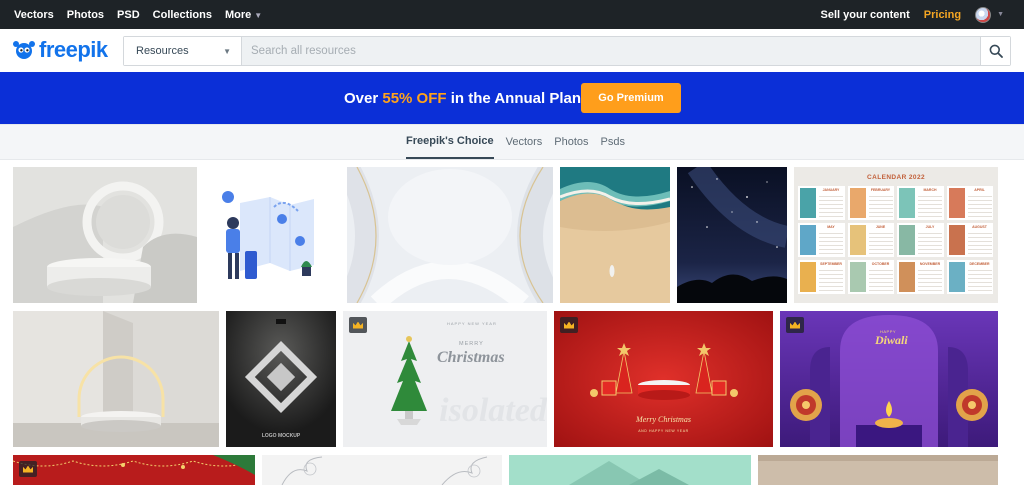 Image resolution: width=1024 pixels, height=485 pixels. I want to click on gallery-item-travel-illustration, so click(272, 235).